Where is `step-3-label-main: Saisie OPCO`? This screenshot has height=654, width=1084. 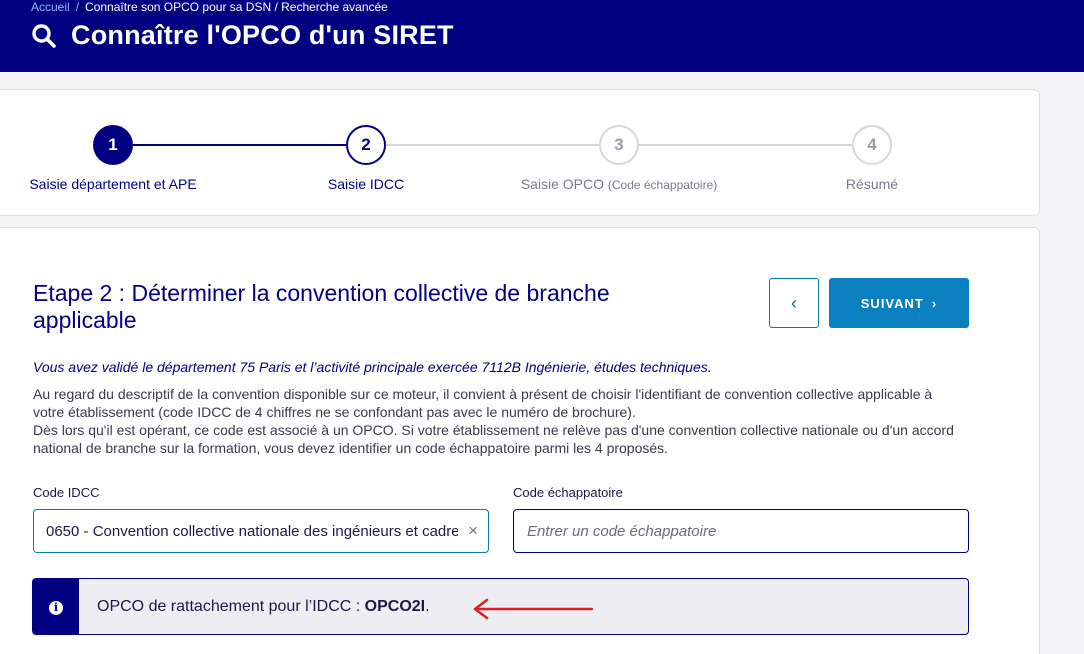 step-3-label-main: Saisie OPCO is located at coordinates (562, 184).